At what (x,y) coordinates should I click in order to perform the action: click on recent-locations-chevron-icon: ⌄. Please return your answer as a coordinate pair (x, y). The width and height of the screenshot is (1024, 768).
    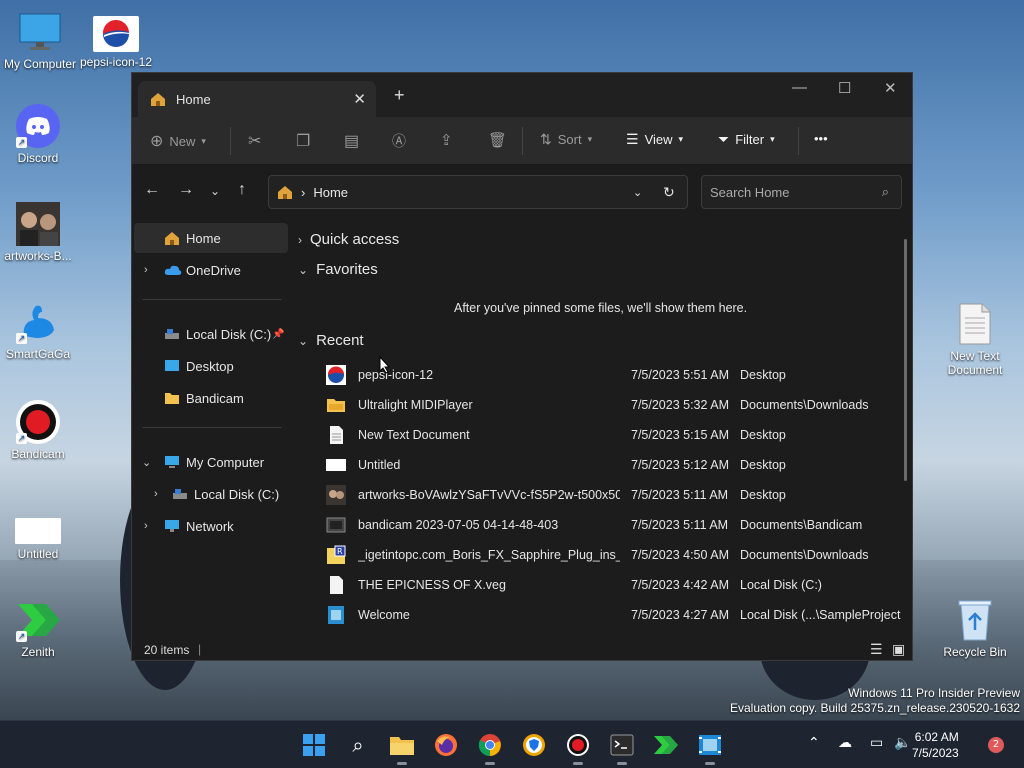
    Looking at the image, I should click on (215, 191).